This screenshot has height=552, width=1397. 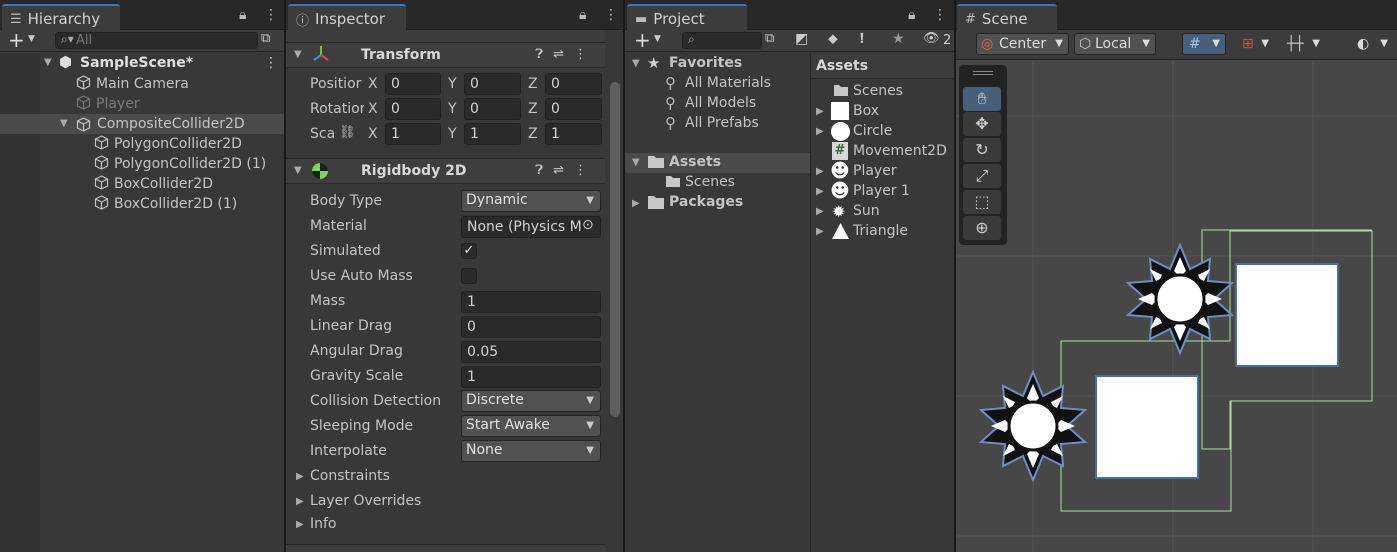 I want to click on grid-visibility-dropdown: ┼┼ ▼, so click(x=1303, y=44).